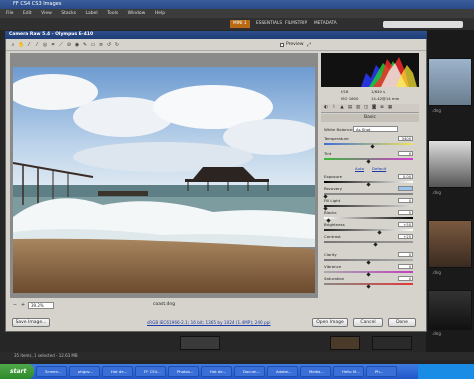 This screenshot has width=474, height=379. What do you see at coordinates (390, 108) in the screenshot?
I see `snapshots-tab-icon: ▦` at bounding box center [390, 108].